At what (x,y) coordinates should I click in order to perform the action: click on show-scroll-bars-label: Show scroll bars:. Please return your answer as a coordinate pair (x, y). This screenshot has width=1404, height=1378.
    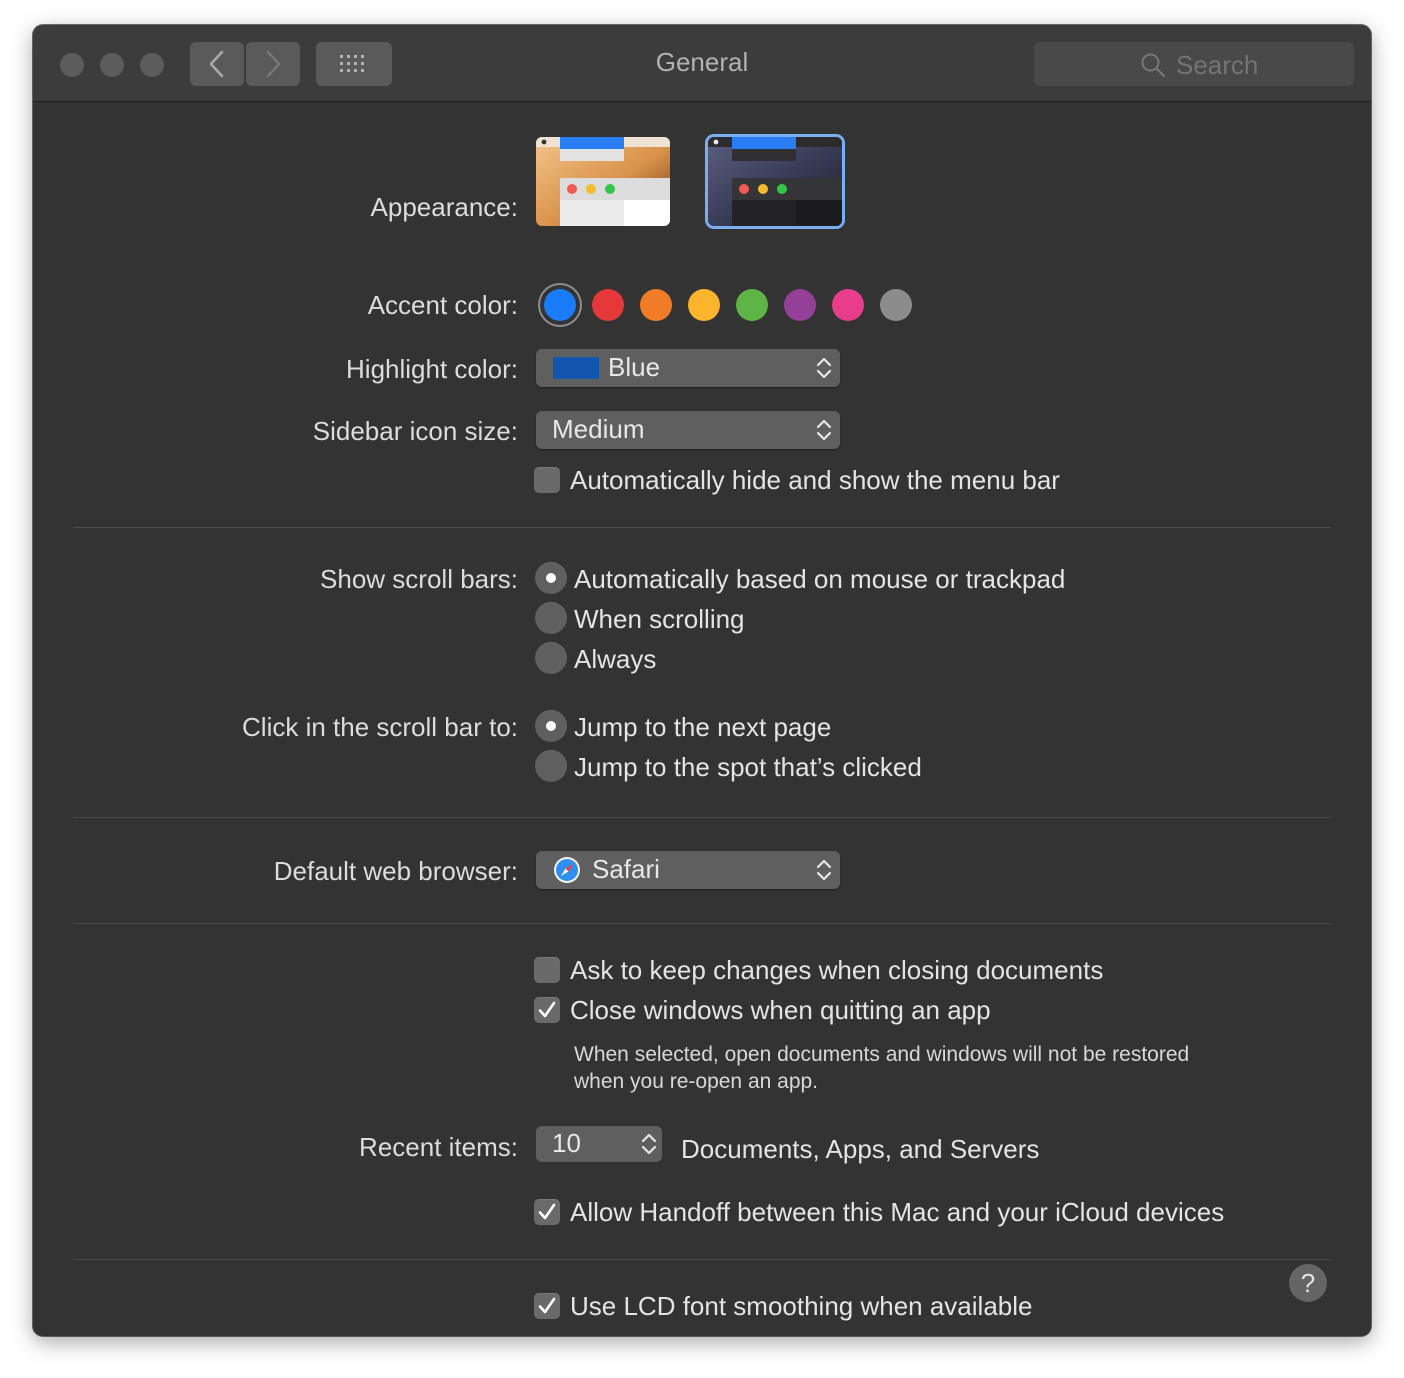
    Looking at the image, I should click on (419, 579).